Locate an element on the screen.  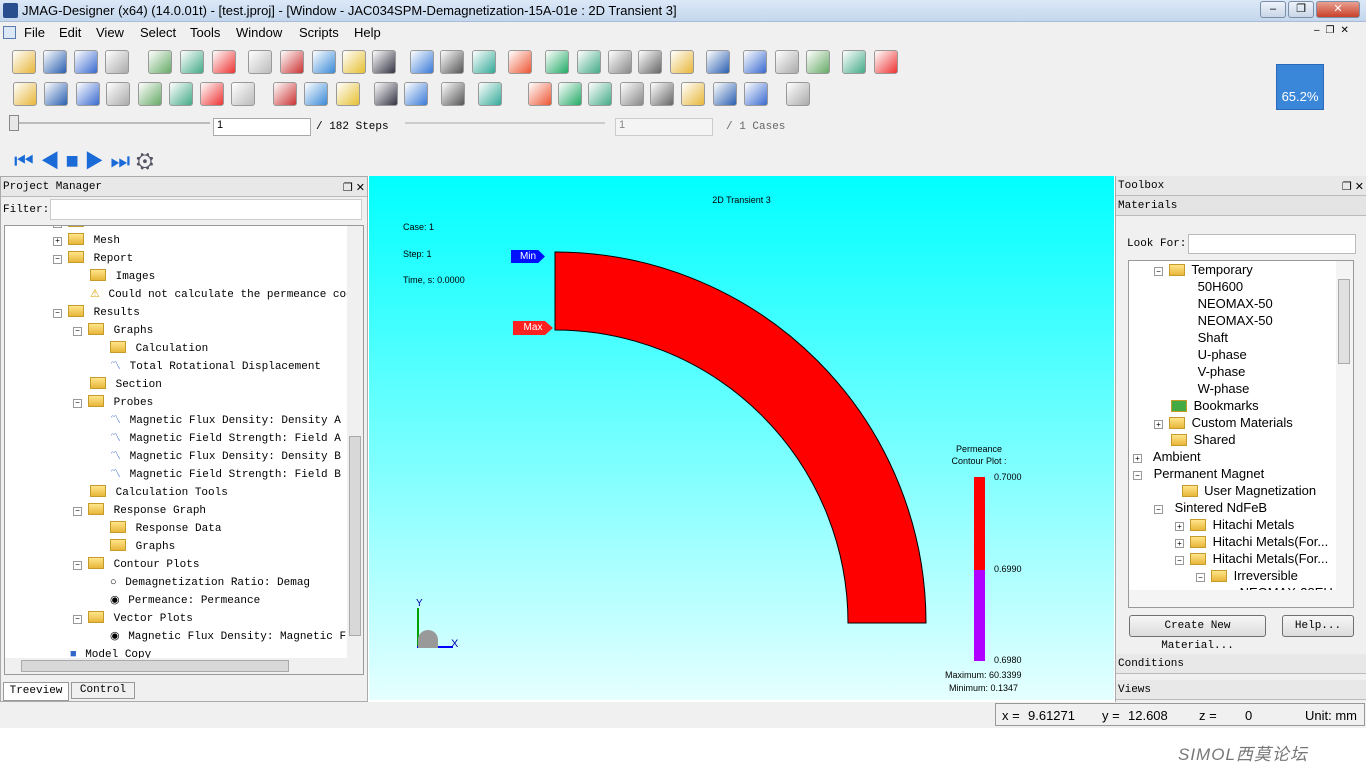
tree-item: W-phase is located at coordinates (1212, 389).